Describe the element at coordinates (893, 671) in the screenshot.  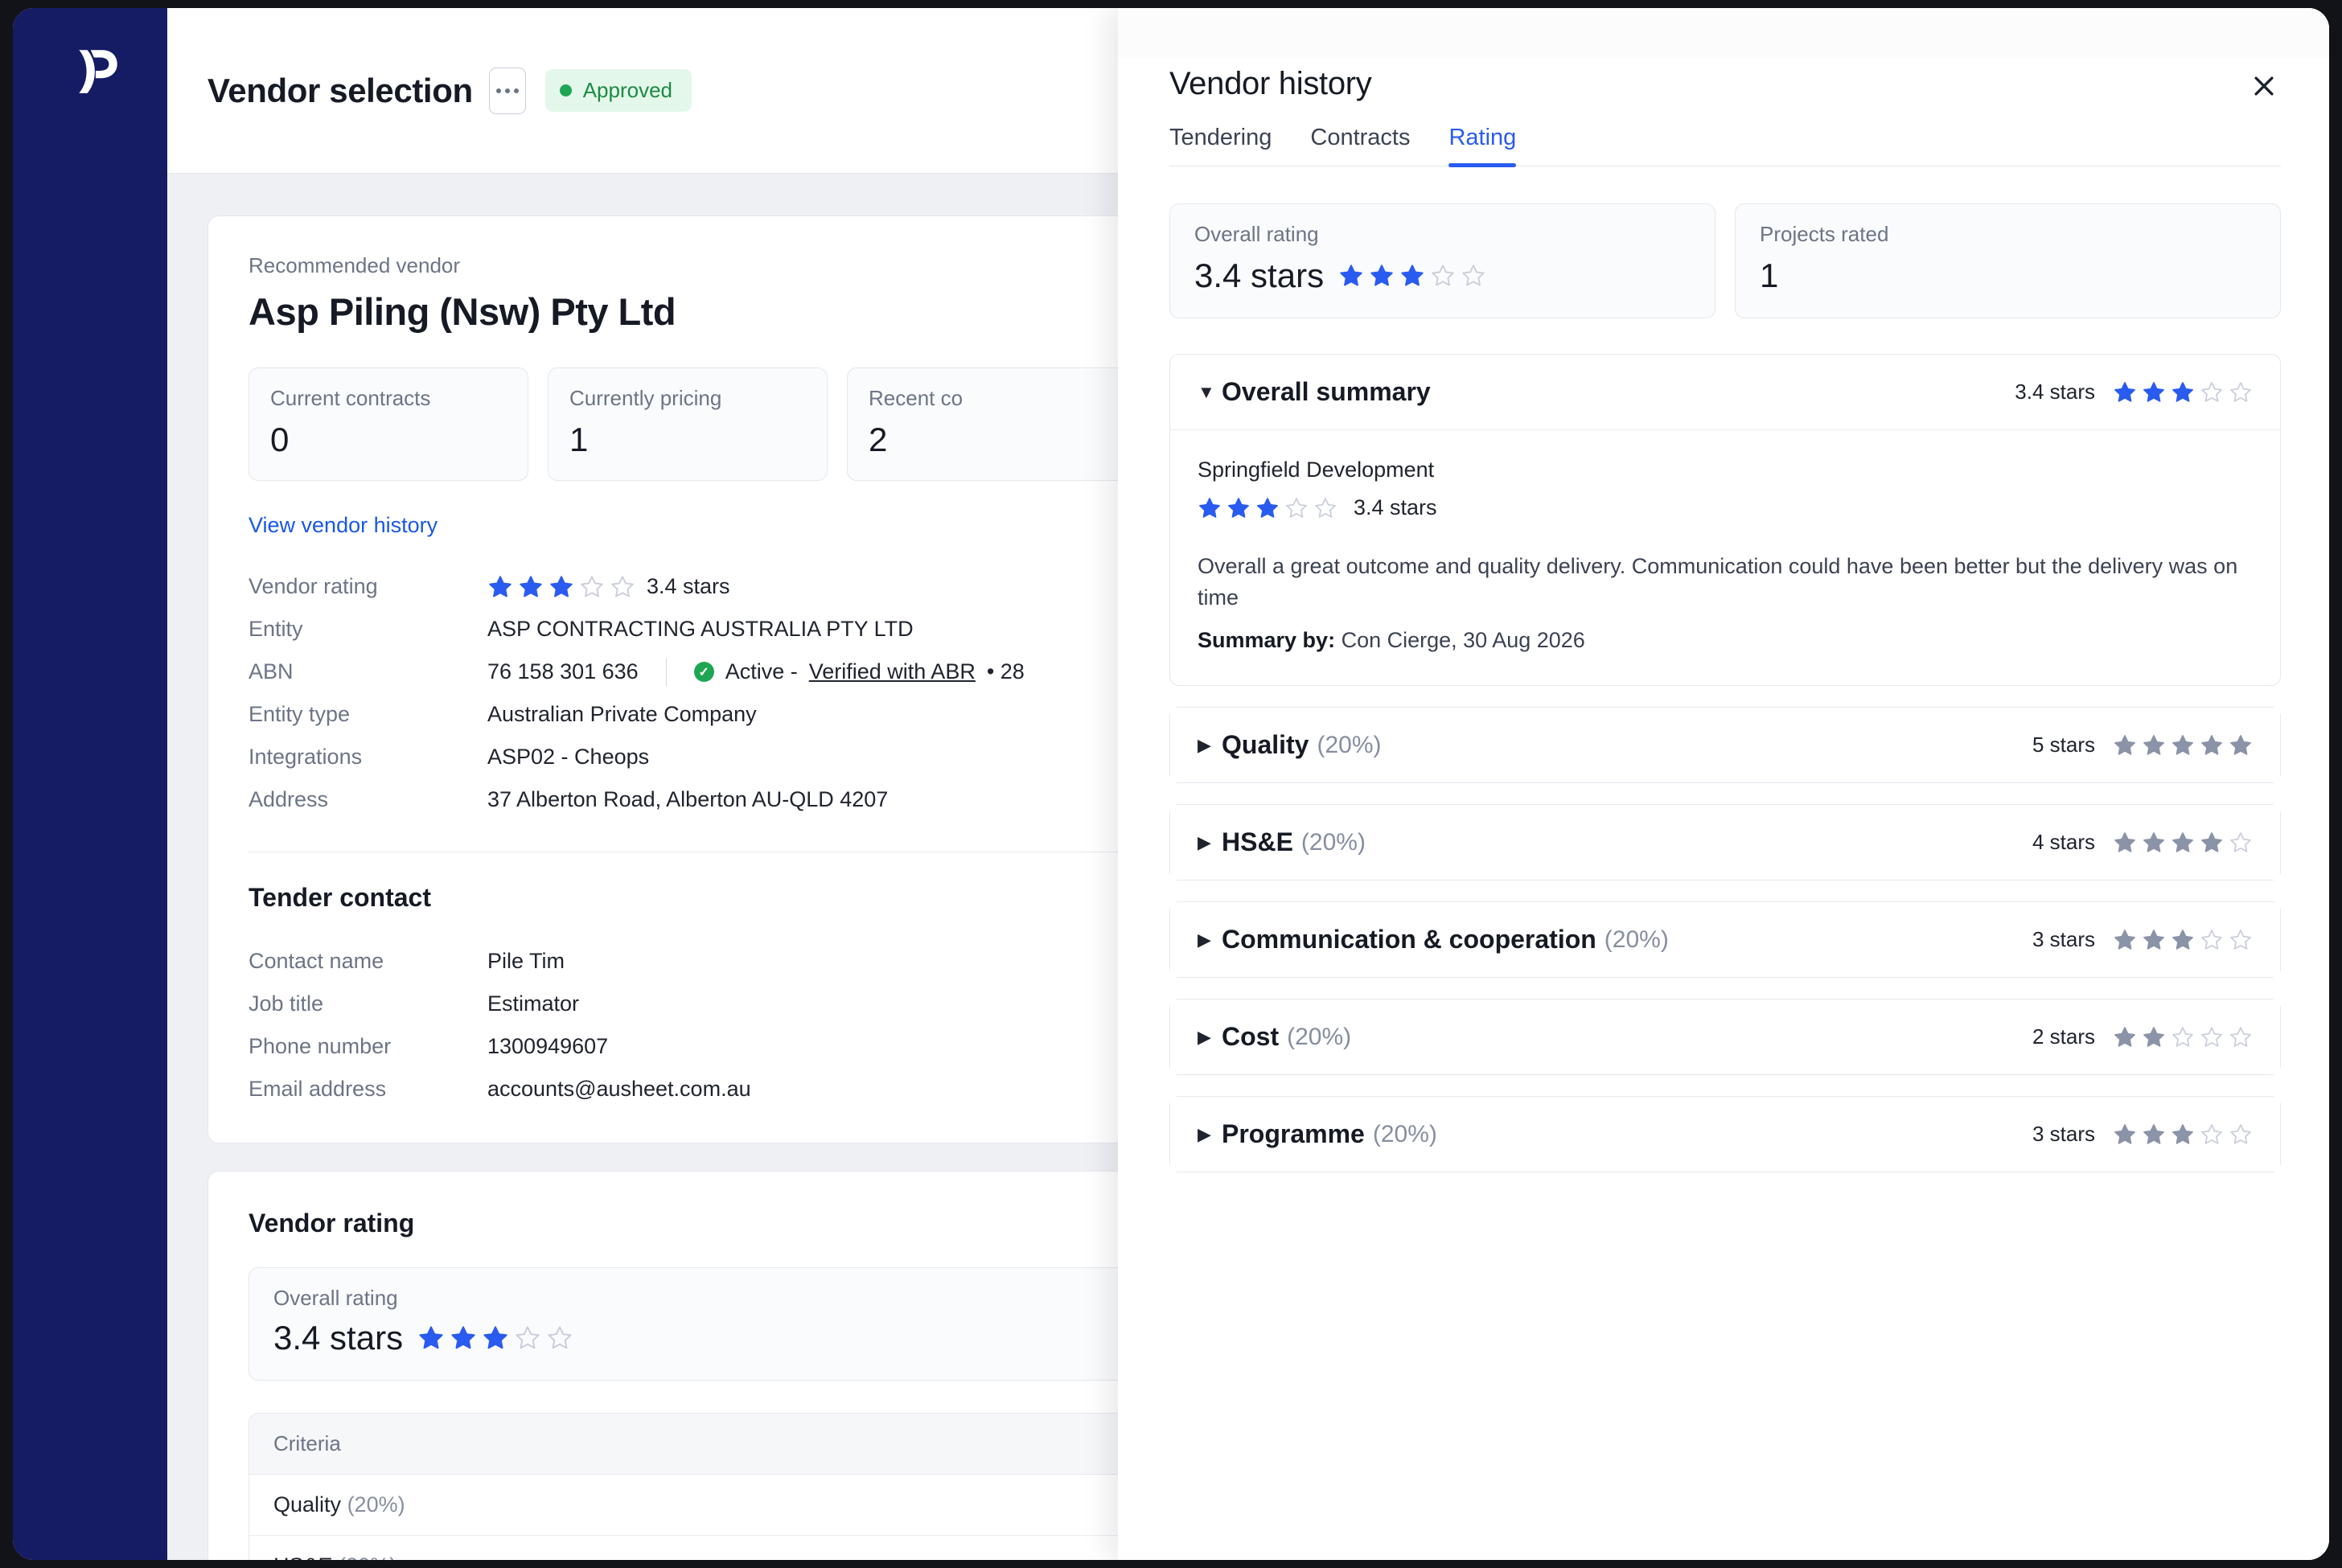
I see `verified-with-abr-link: Verified with ABR` at that location.